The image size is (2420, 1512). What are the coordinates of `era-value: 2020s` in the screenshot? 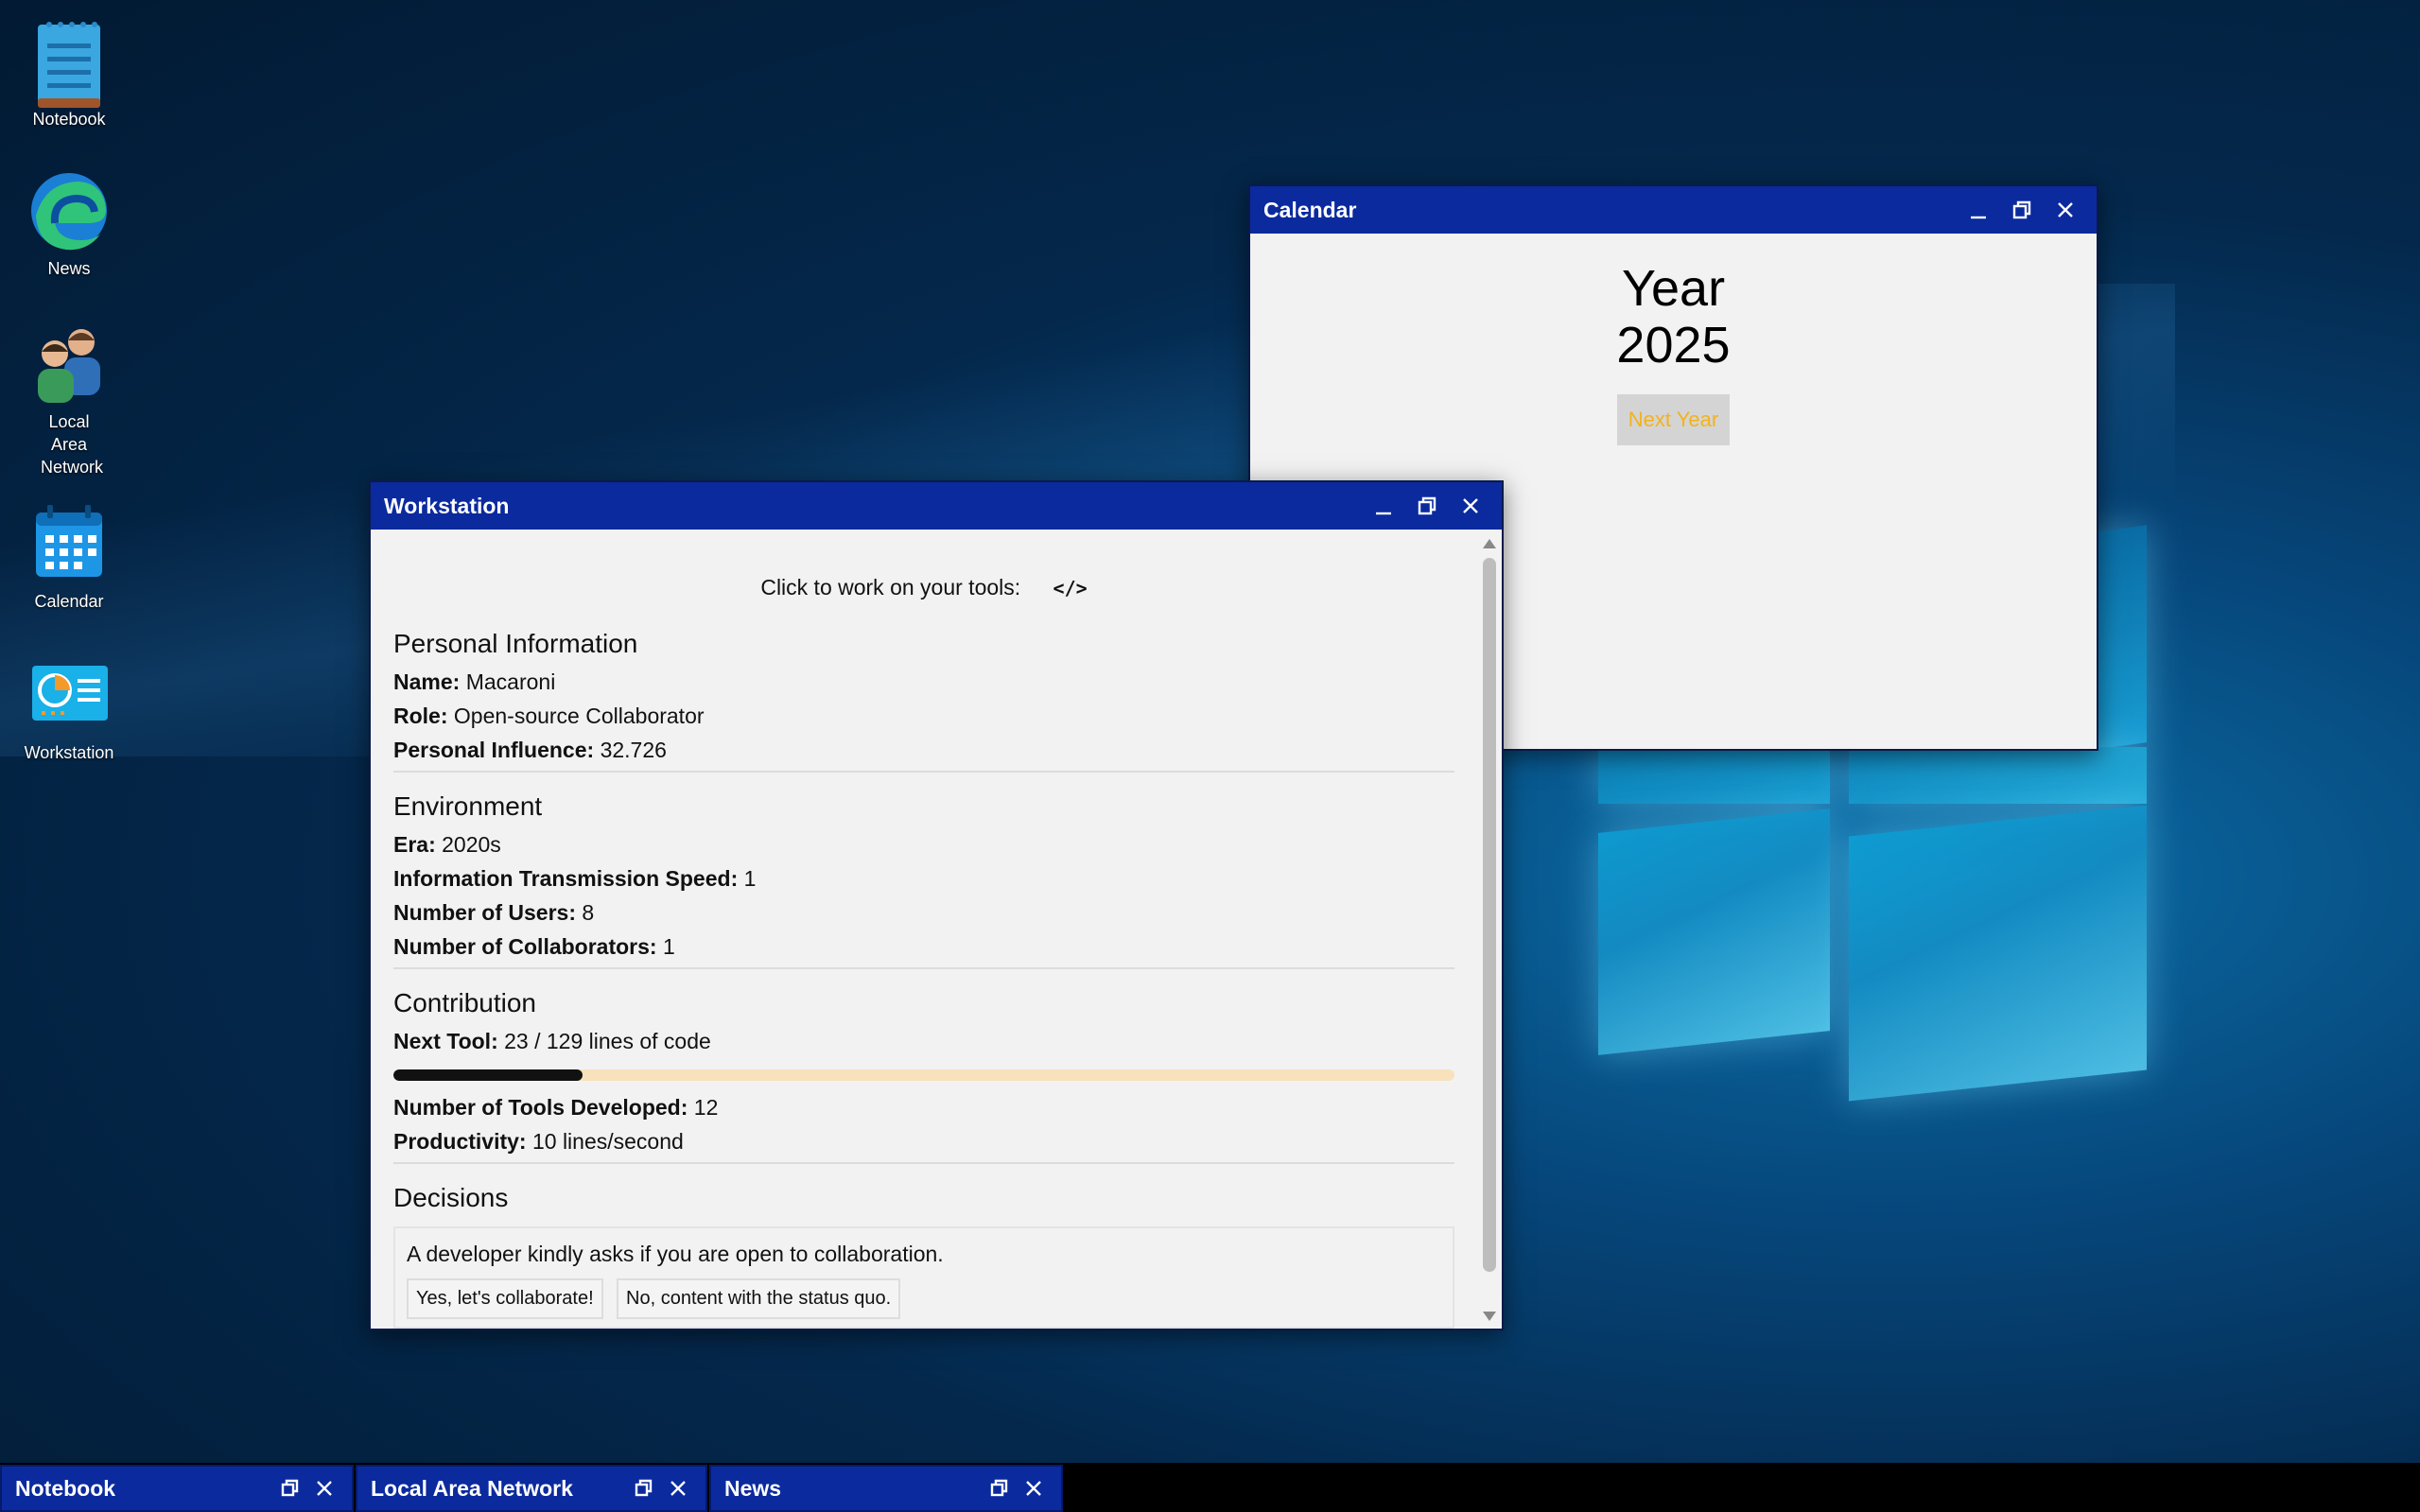 It's located at (471, 844).